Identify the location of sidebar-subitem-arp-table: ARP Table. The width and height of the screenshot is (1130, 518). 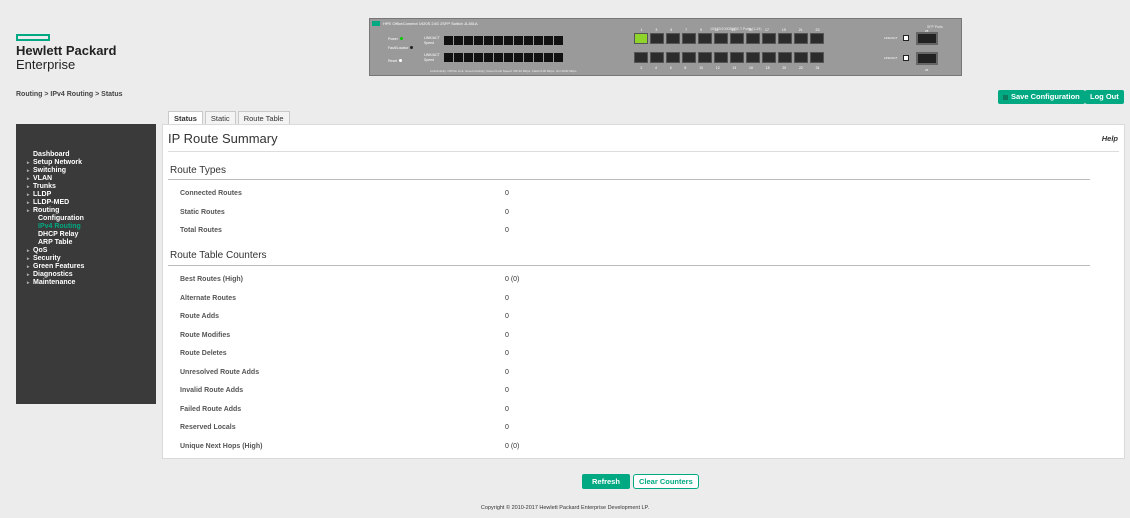
(55, 243).